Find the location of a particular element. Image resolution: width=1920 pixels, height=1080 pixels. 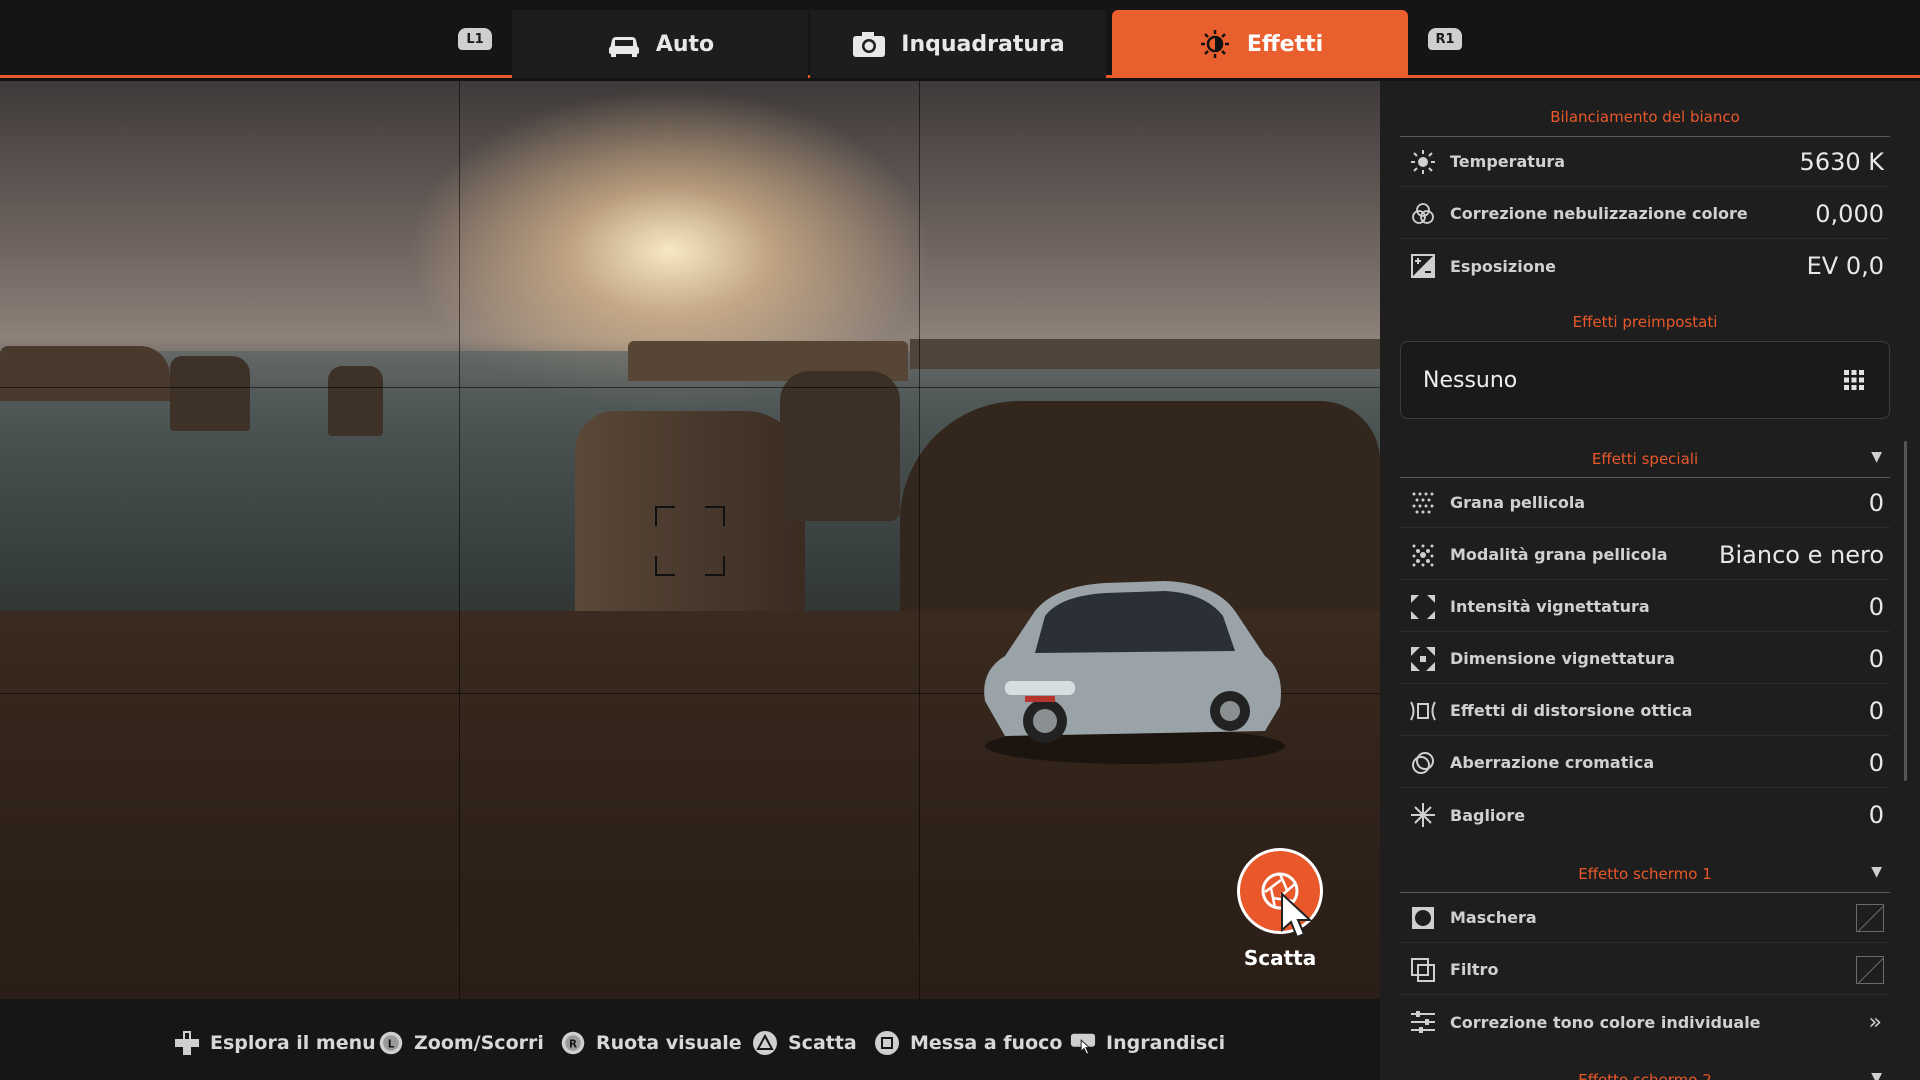

dpad-icon is located at coordinates (187, 1043).